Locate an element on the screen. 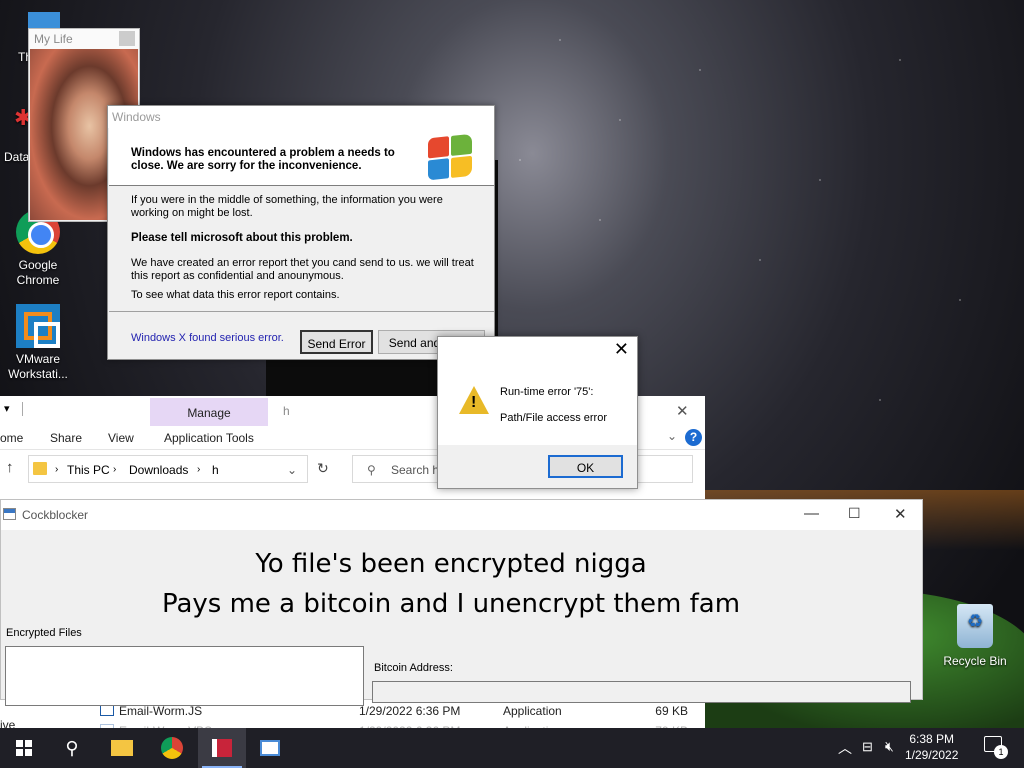 Image resolution: width=1024 pixels, height=768 pixels. clock-time: 6:38 PM is located at coordinates (932, 739).